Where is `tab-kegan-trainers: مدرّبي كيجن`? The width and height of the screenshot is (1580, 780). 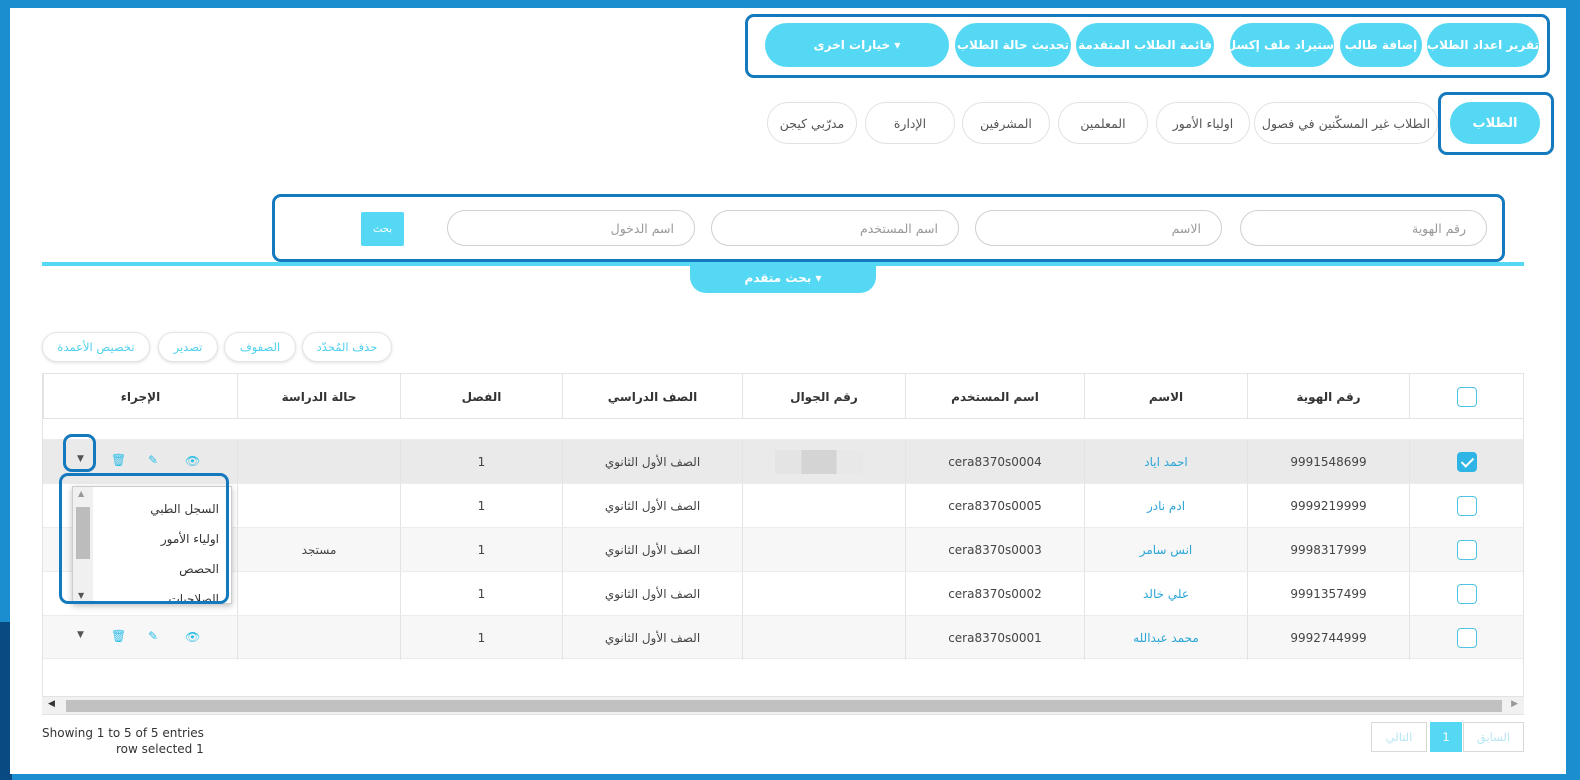
tab-kegan-trainers: مدرّبي كيجن is located at coordinates (812, 123).